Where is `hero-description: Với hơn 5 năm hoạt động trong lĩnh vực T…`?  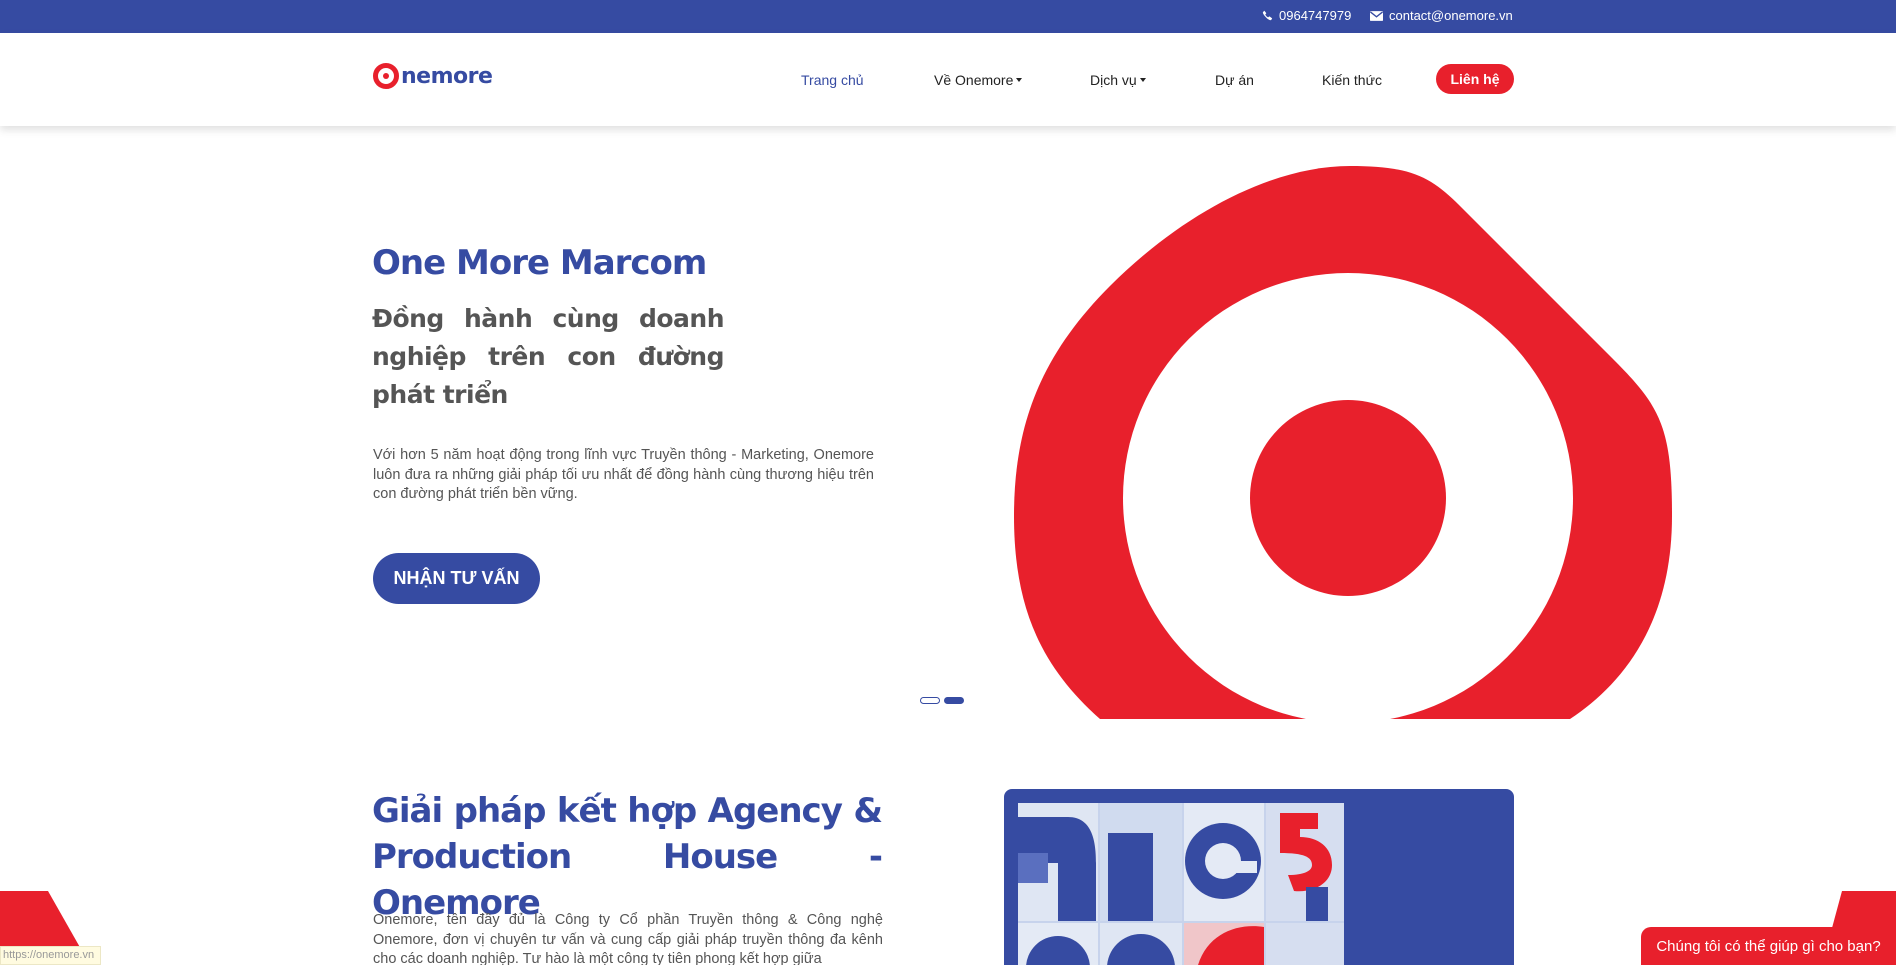 hero-description: Với hơn 5 năm hoạt động trong lĩnh vực T… is located at coordinates (623, 474).